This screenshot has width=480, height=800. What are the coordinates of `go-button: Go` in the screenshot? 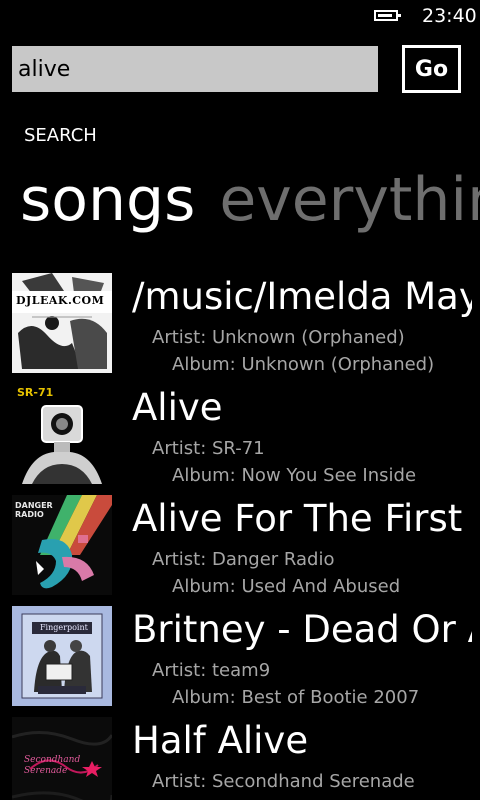 It's located at (431, 69).